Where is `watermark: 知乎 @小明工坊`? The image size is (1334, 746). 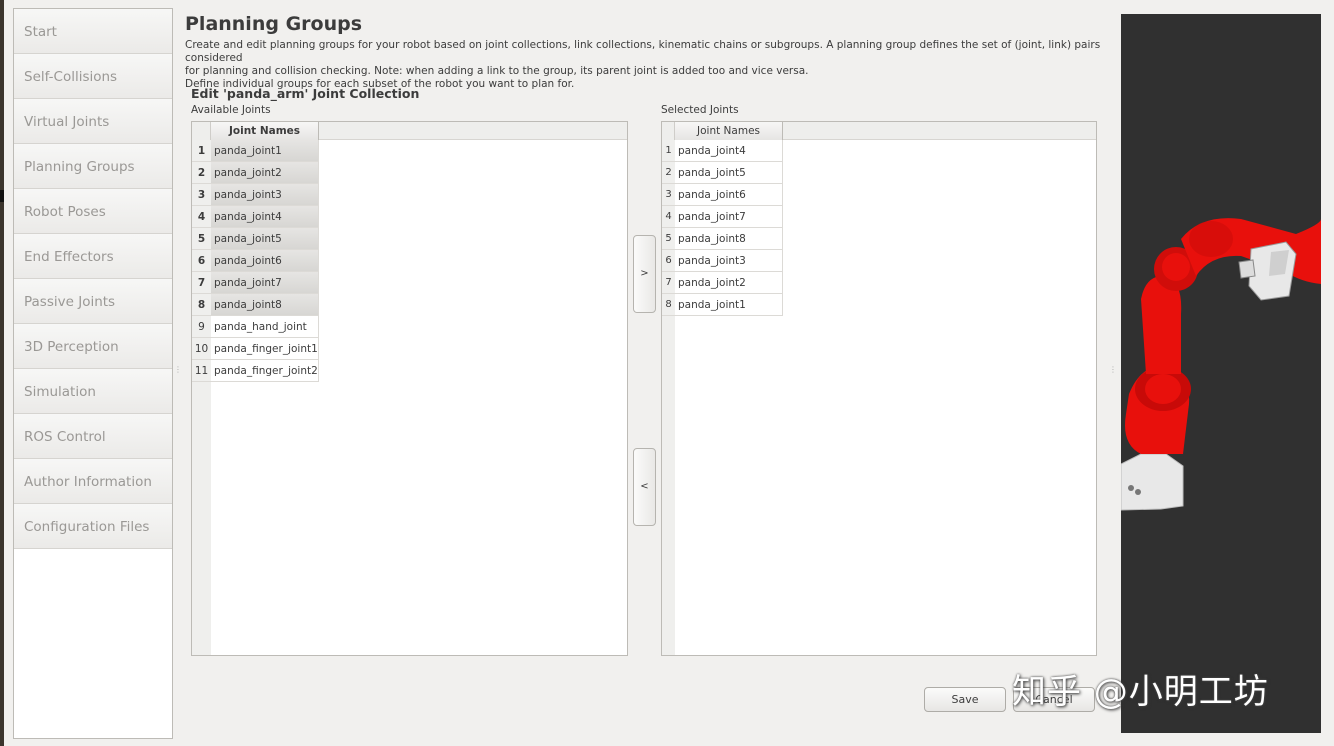 watermark: 知乎 @小明工坊 is located at coordinates (1140, 692).